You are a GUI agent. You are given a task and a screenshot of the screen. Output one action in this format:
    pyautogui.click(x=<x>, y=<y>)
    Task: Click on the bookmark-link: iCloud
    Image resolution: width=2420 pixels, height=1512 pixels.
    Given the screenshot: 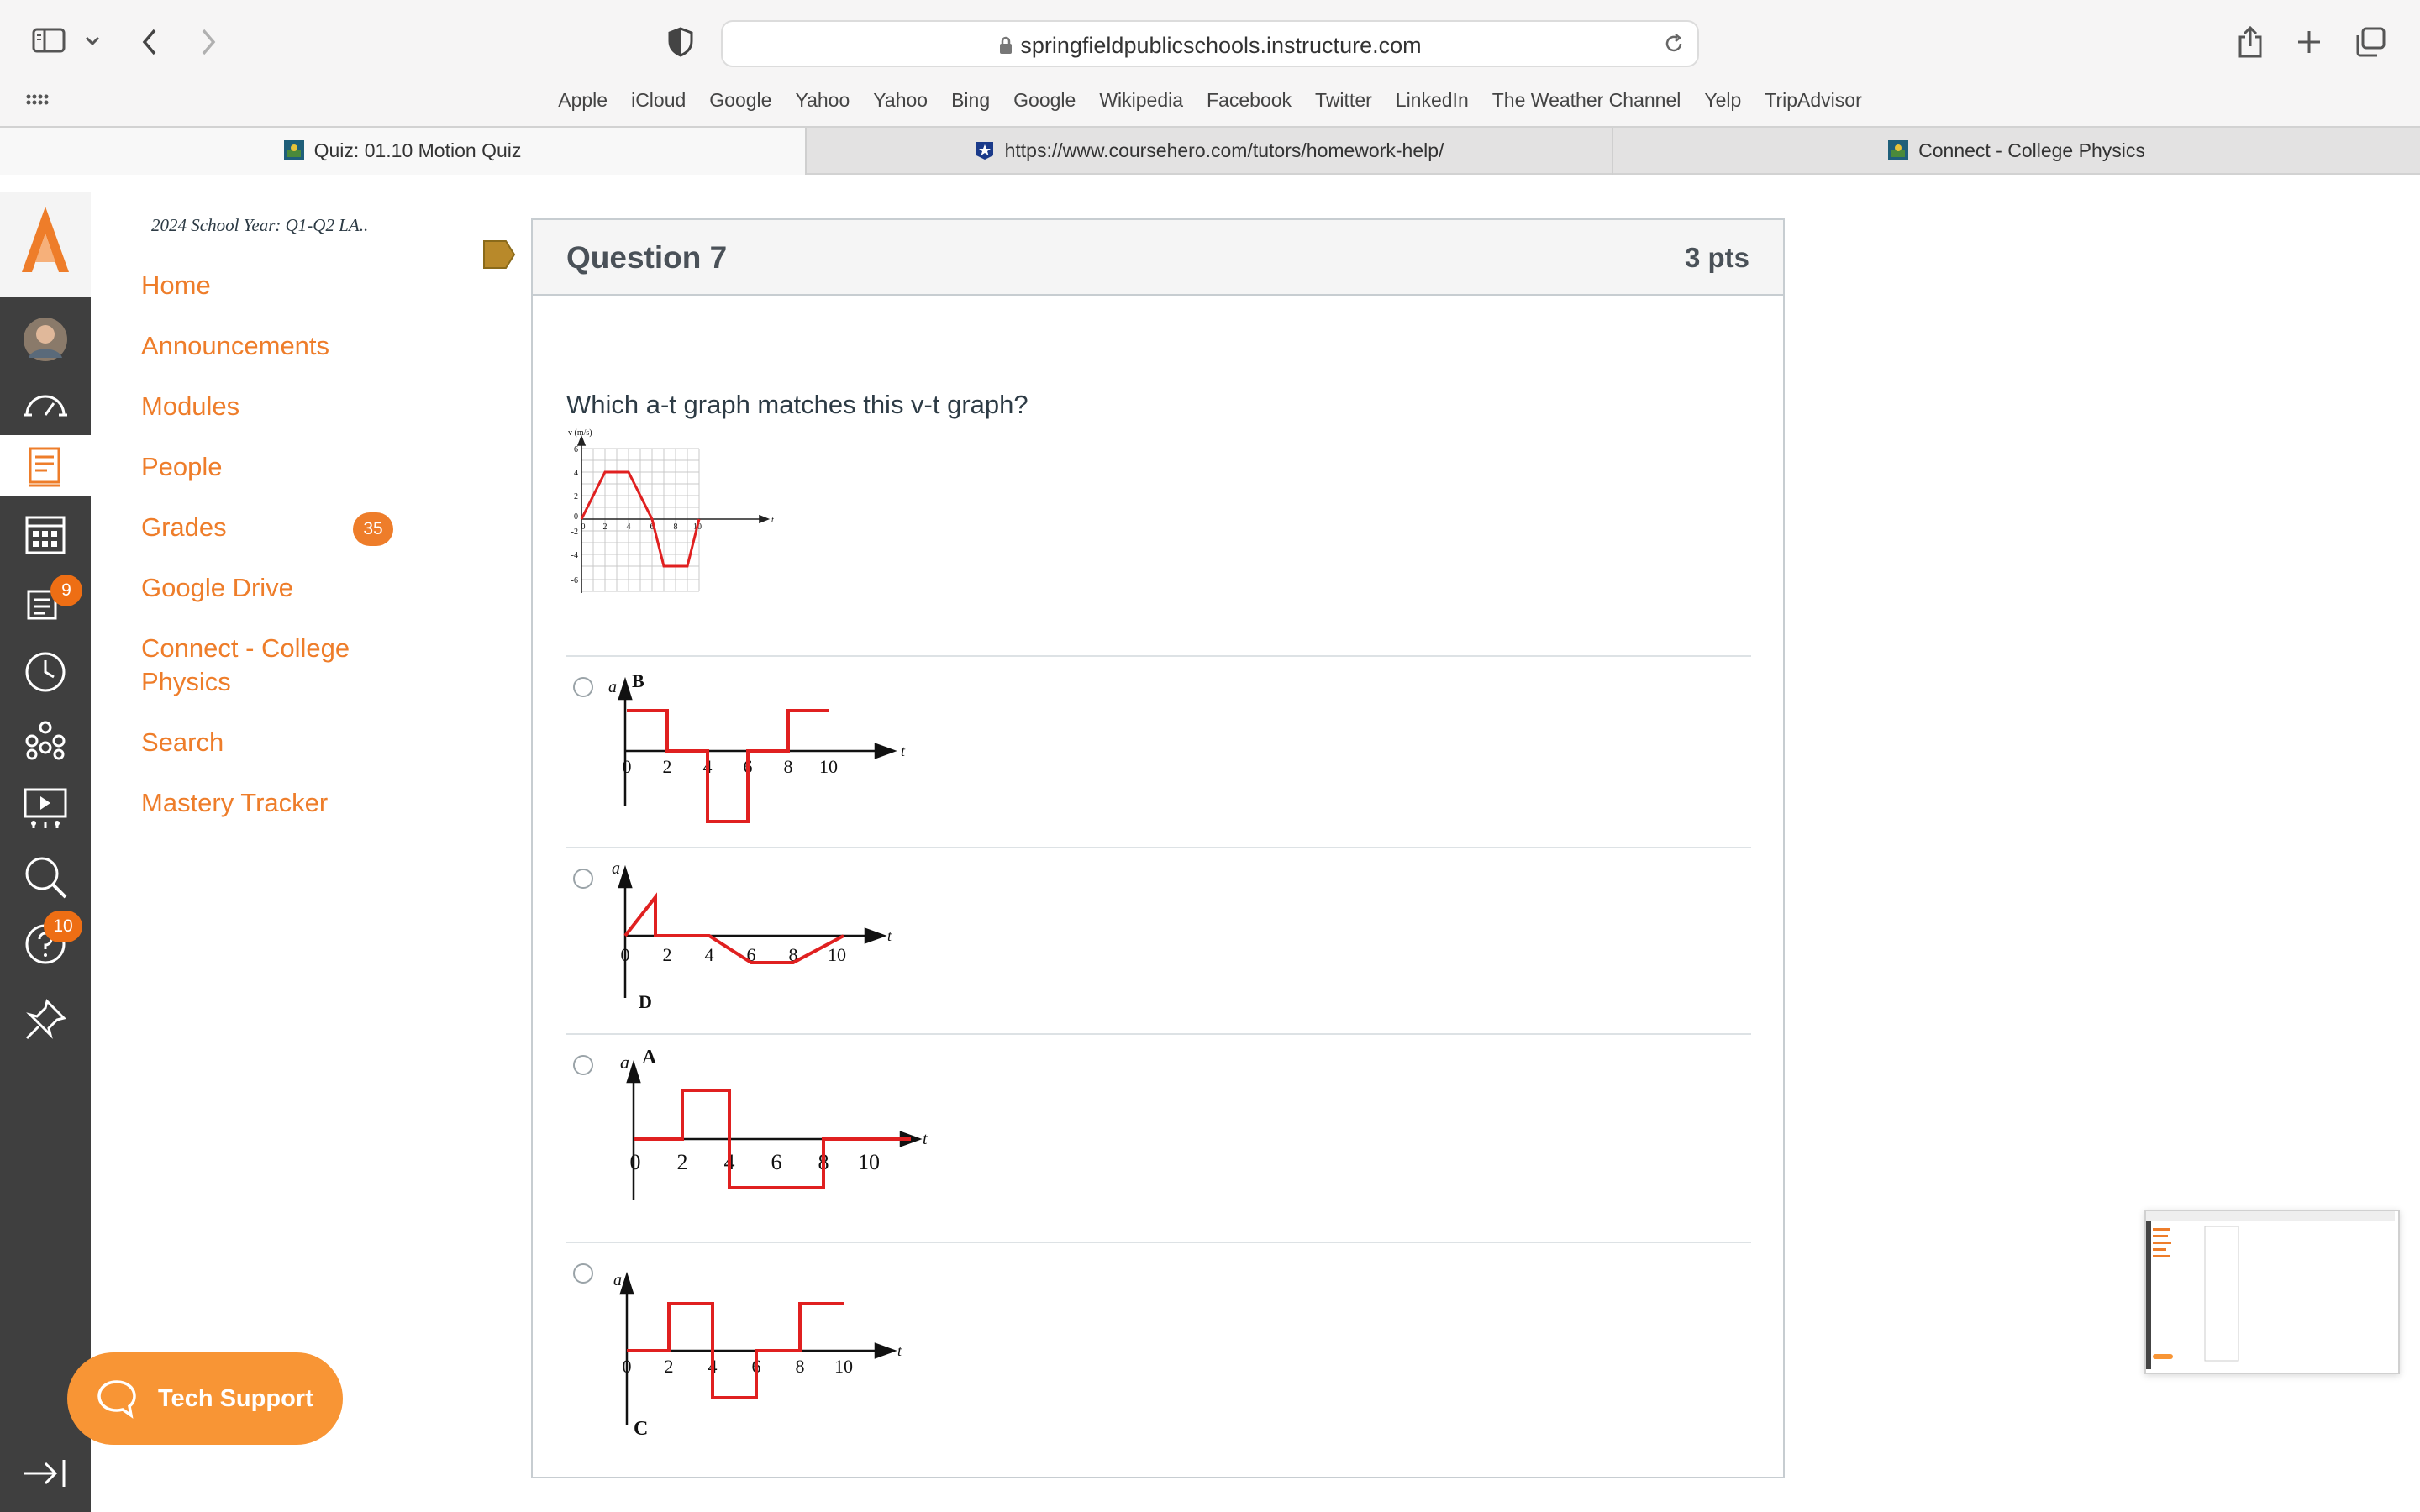 What is the action you would take?
    pyautogui.click(x=658, y=100)
    